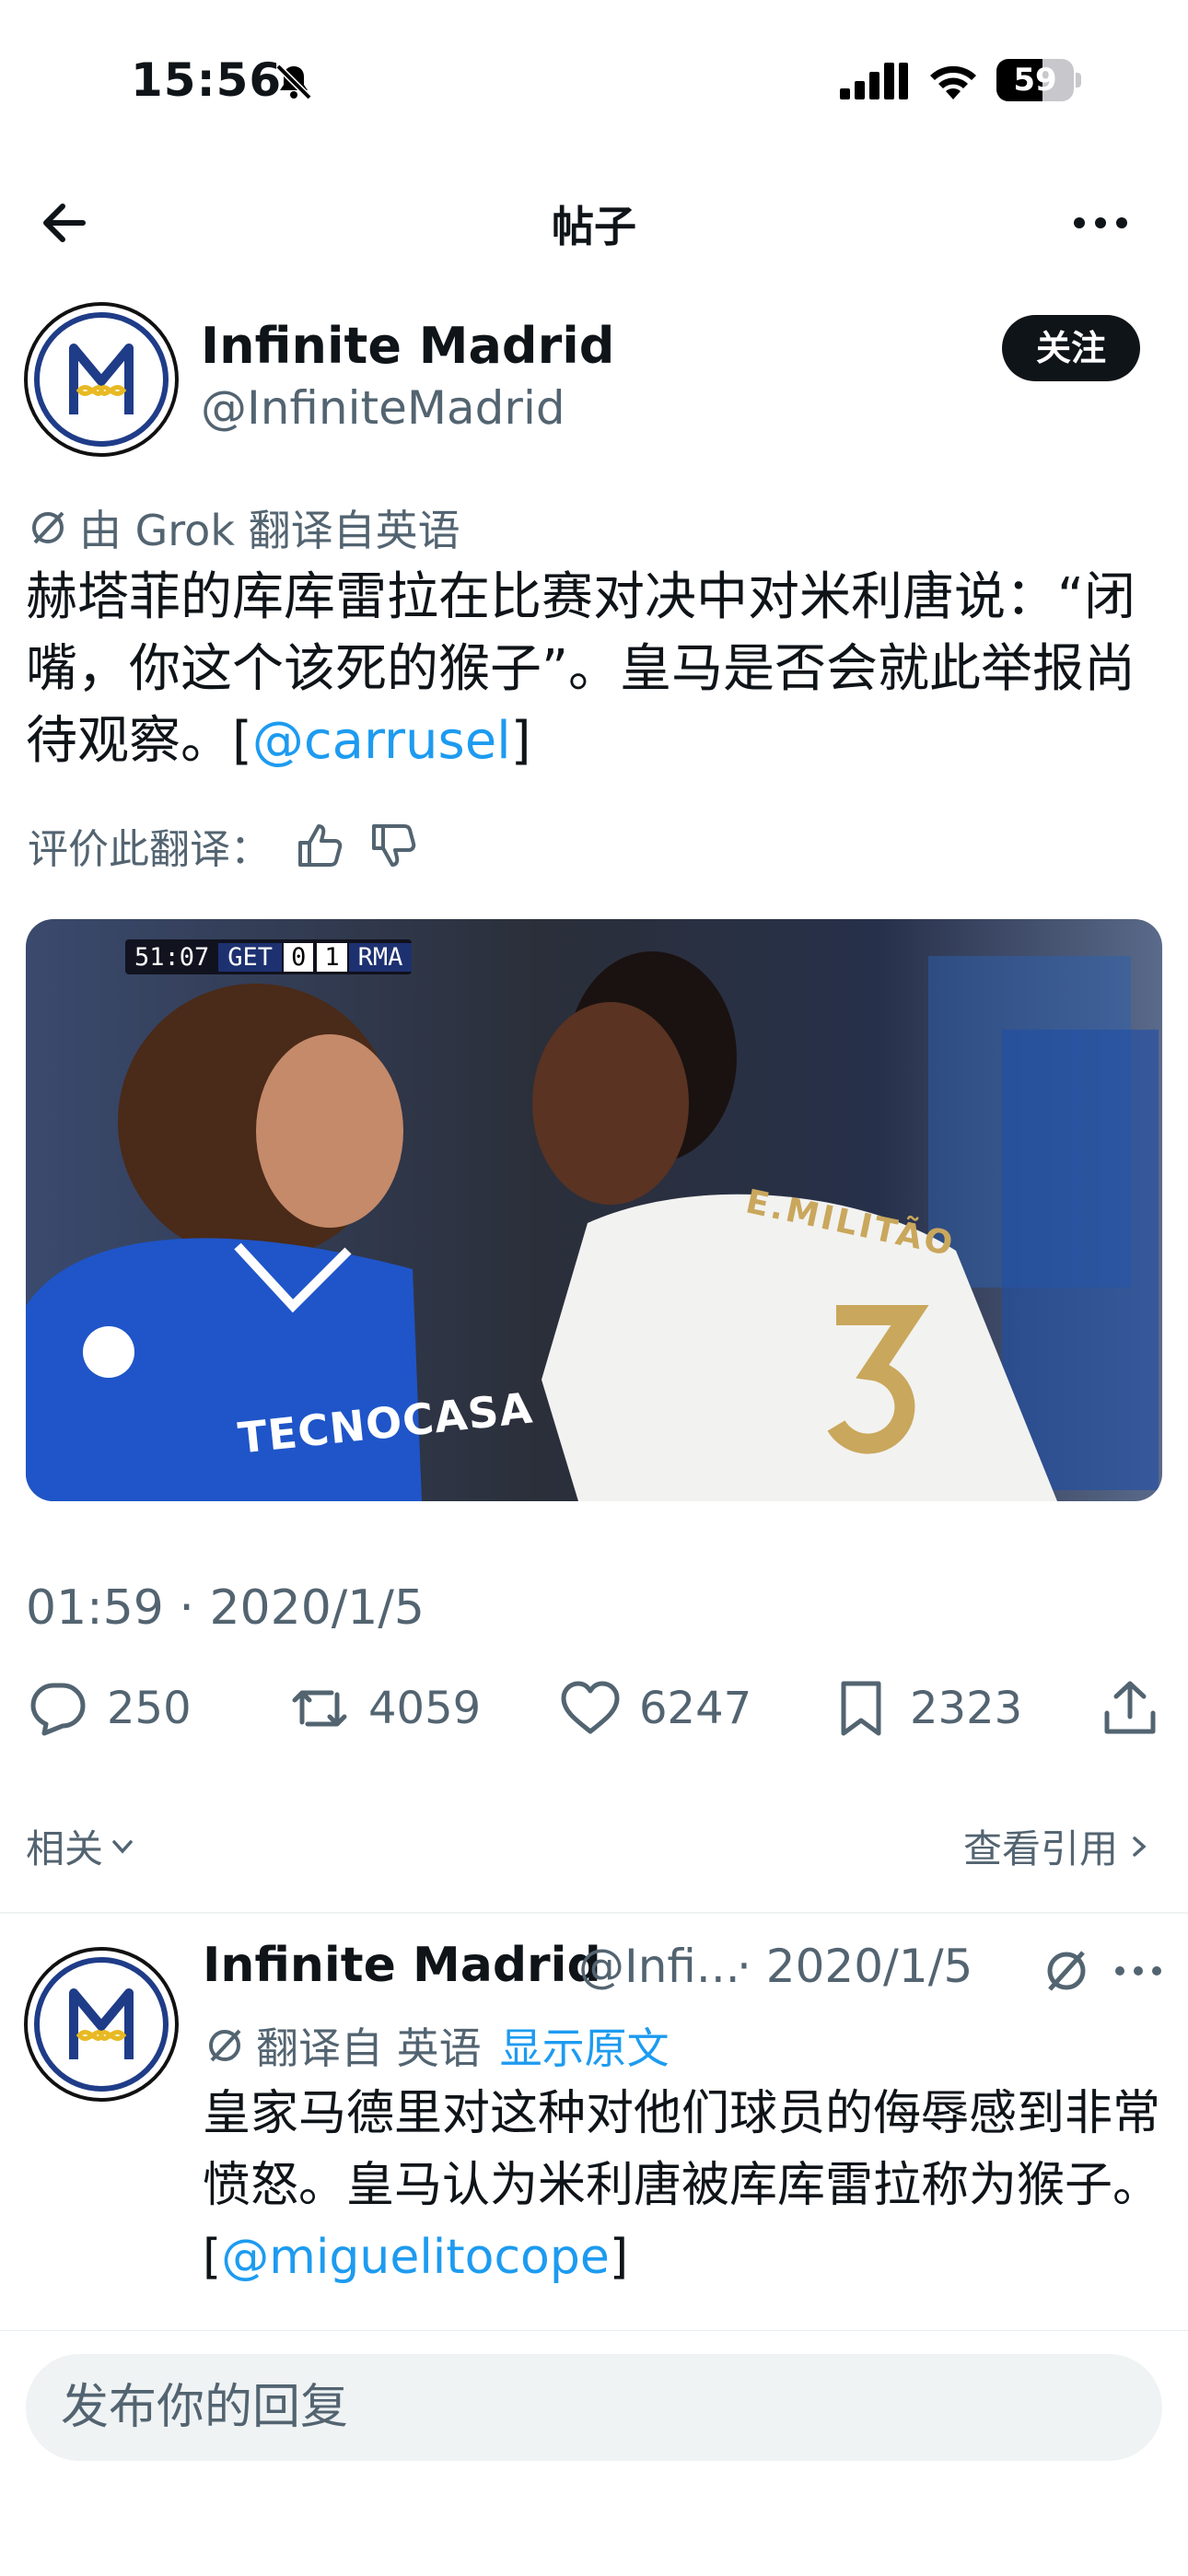 The image size is (1188, 2576). I want to click on reply-more-icon, so click(1138, 1970).